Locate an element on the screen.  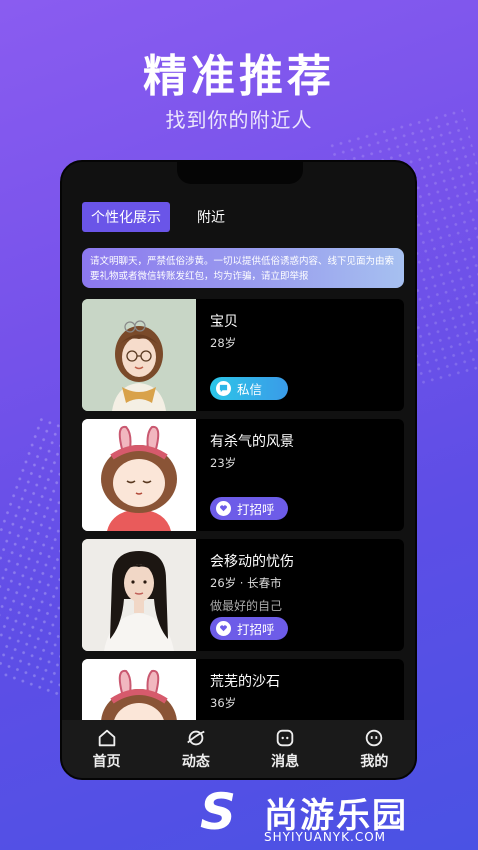
chat-bubble-icon is located at coordinates (223, 388).